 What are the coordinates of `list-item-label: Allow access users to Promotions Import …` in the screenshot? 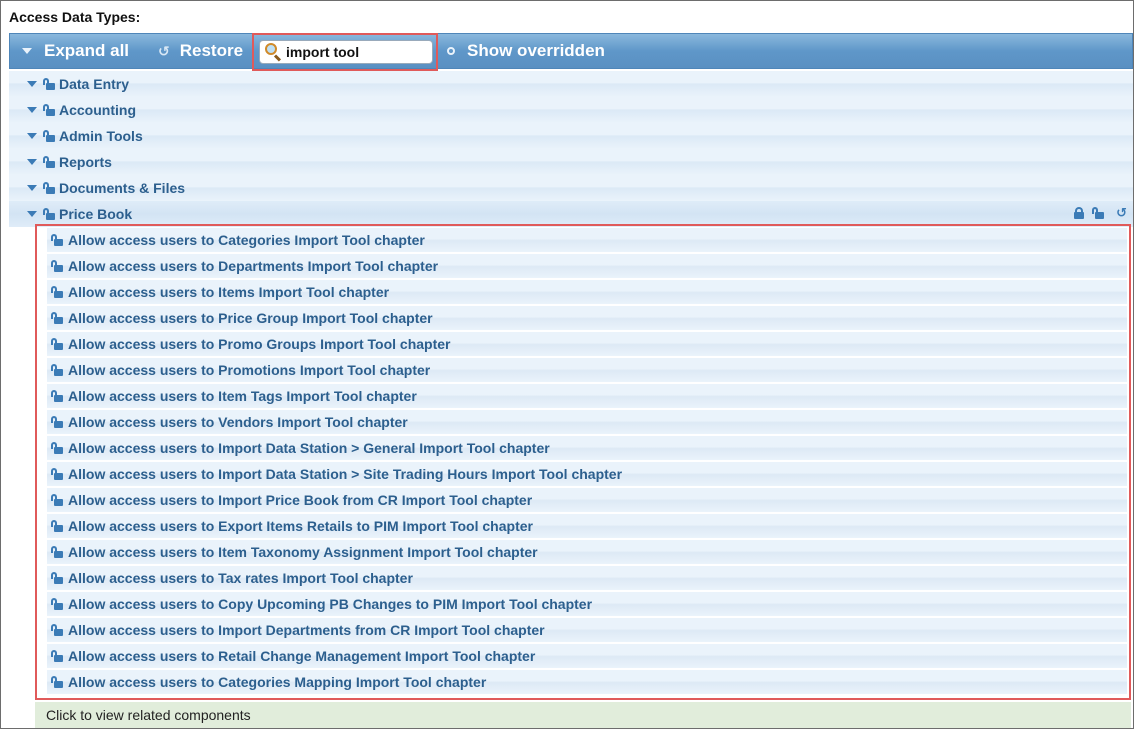 It's located at (249, 370).